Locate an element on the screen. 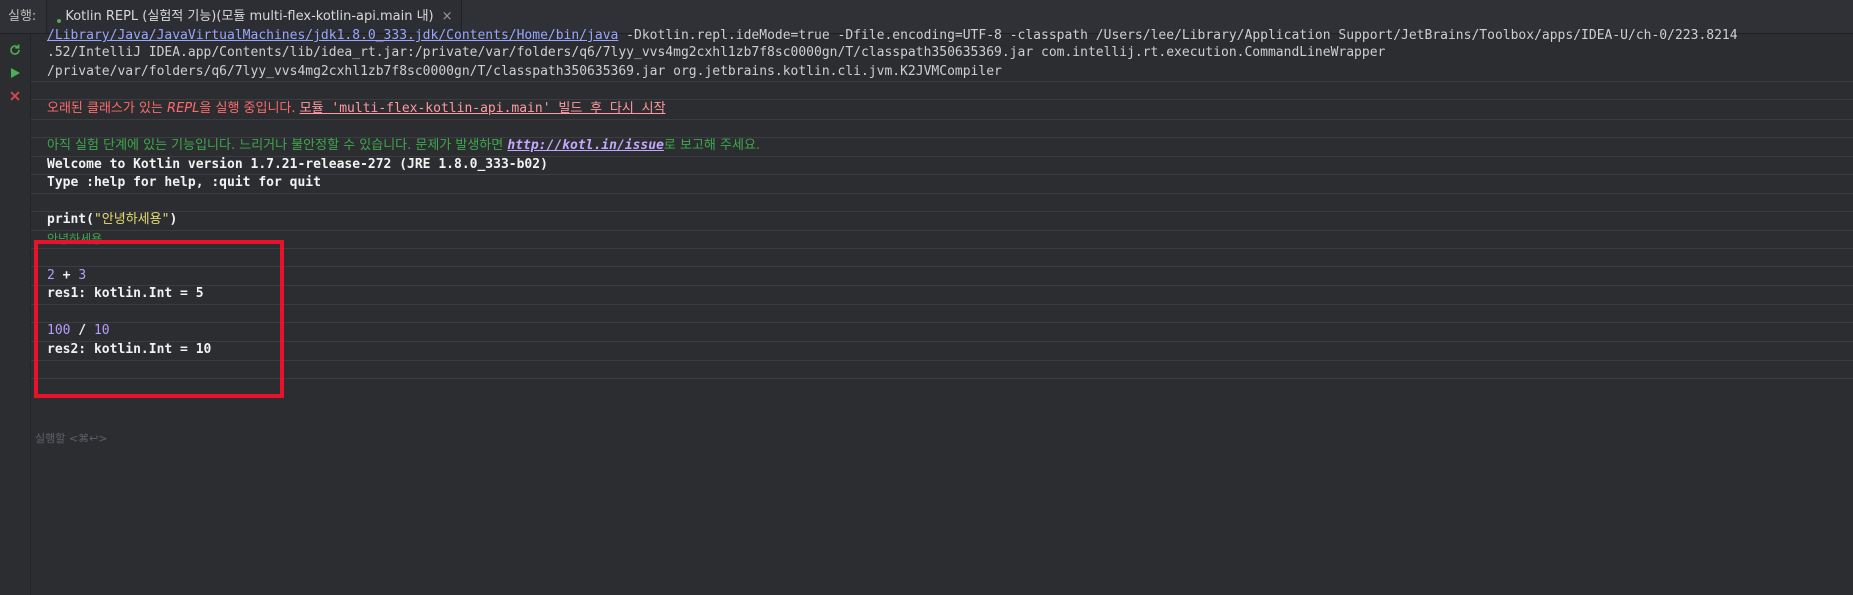  run-icon is located at coordinates (15, 73).